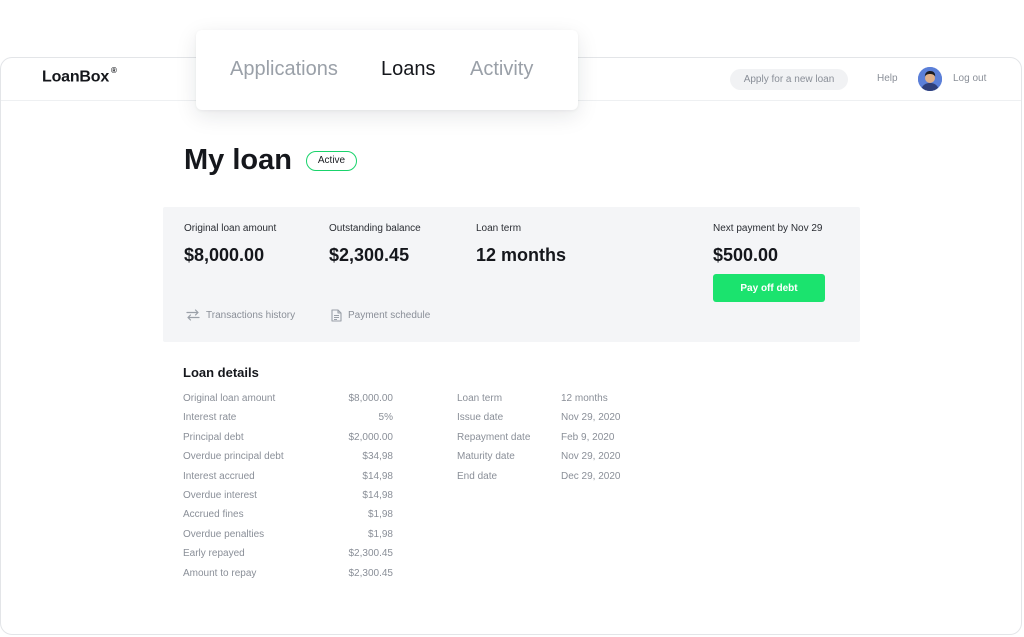 This screenshot has height=637, width=1024. Describe the element at coordinates (288, 460) in the screenshot. I see `detail-row: Overdue principal debt $34,98` at that location.